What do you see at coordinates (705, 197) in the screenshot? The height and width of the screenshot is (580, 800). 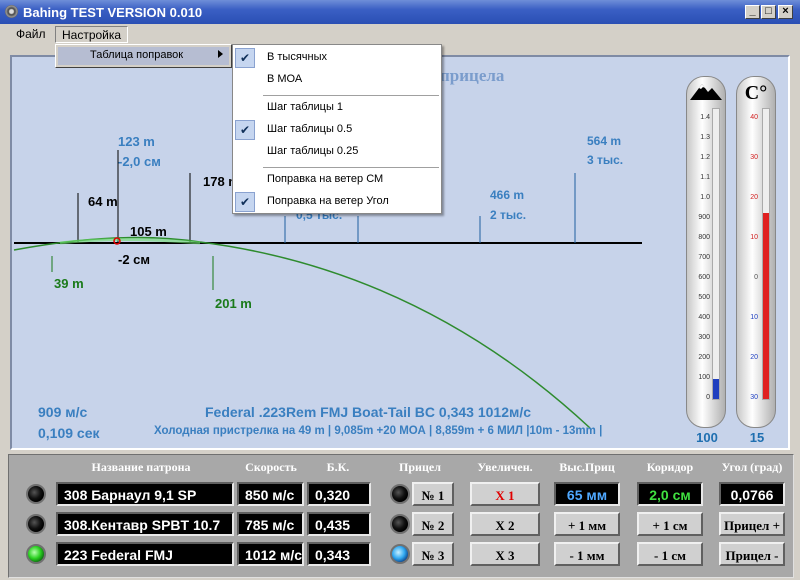 I see `altitude-tick-label: 1.0` at bounding box center [705, 197].